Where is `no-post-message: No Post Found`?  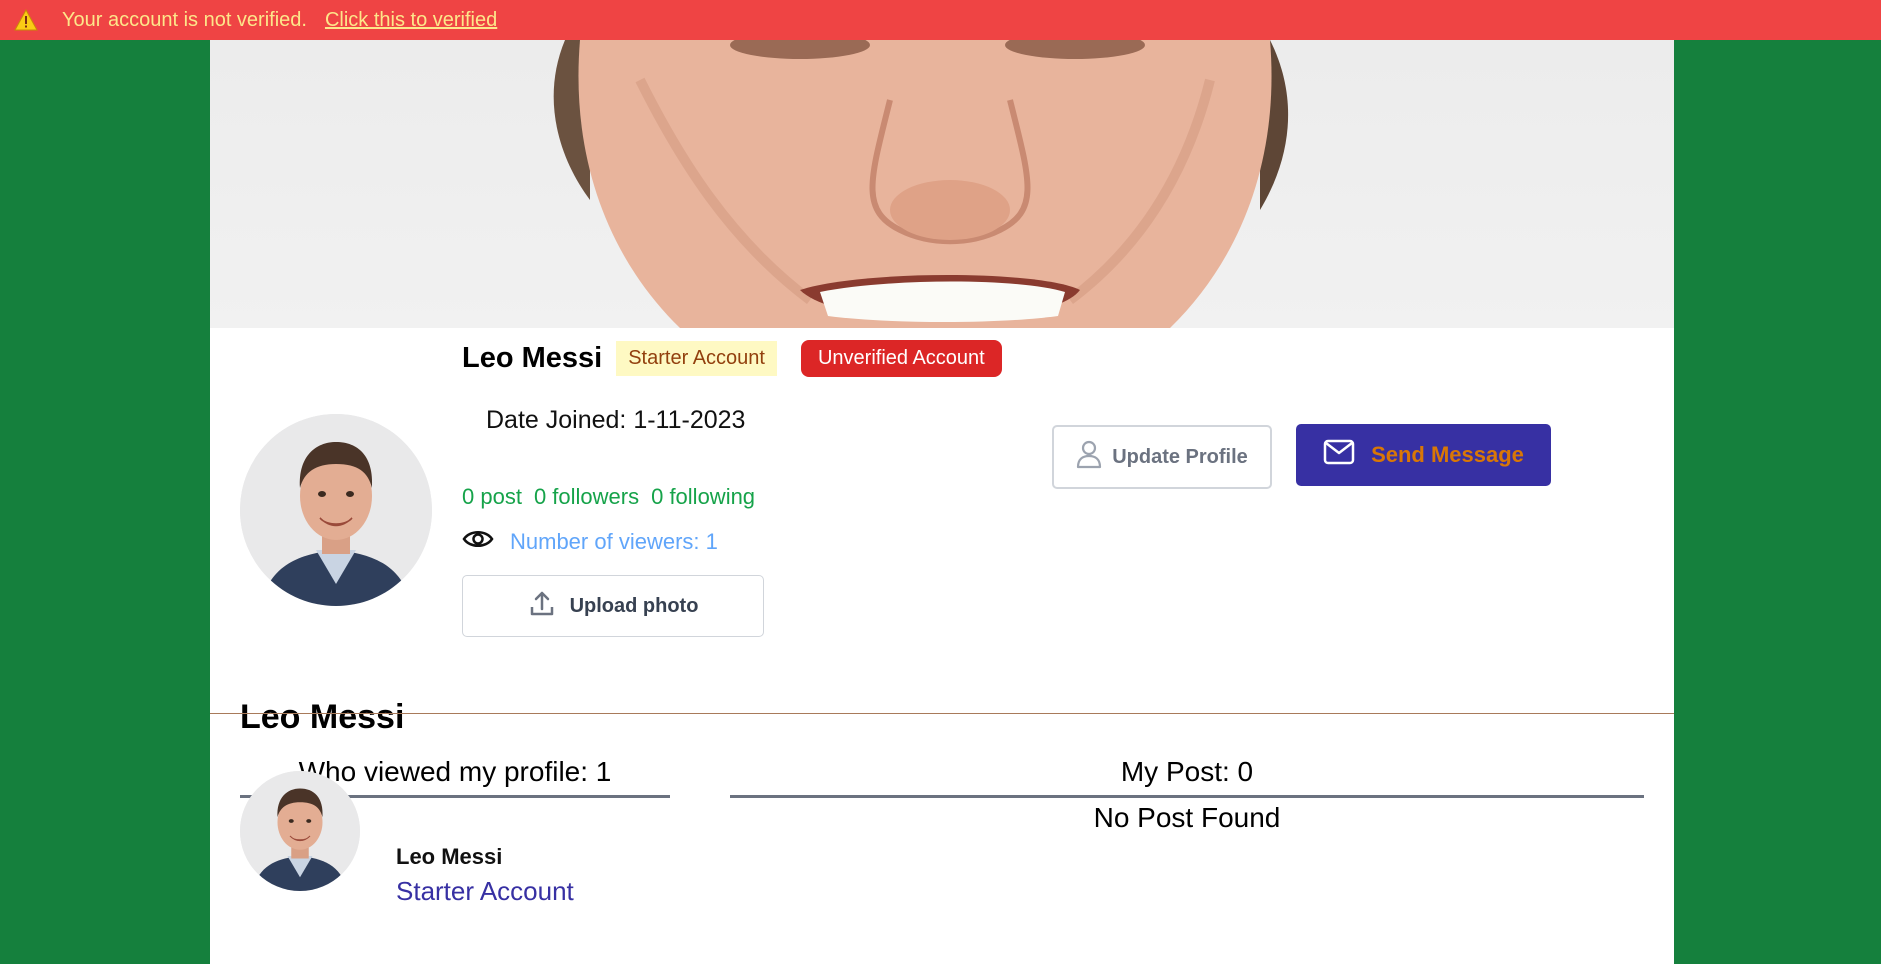 no-post-message: No Post Found is located at coordinates (1187, 817).